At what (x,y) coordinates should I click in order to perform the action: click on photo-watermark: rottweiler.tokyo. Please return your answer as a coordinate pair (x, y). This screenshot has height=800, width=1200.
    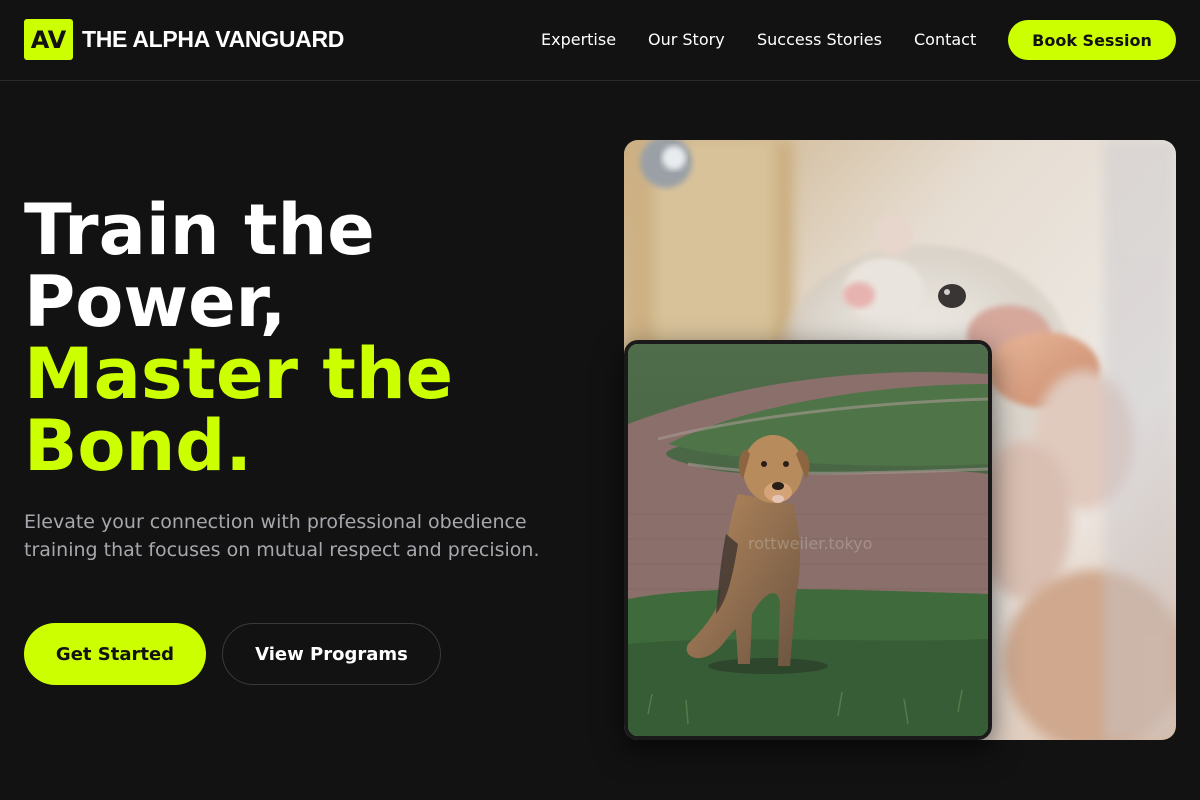
    Looking at the image, I should click on (810, 543).